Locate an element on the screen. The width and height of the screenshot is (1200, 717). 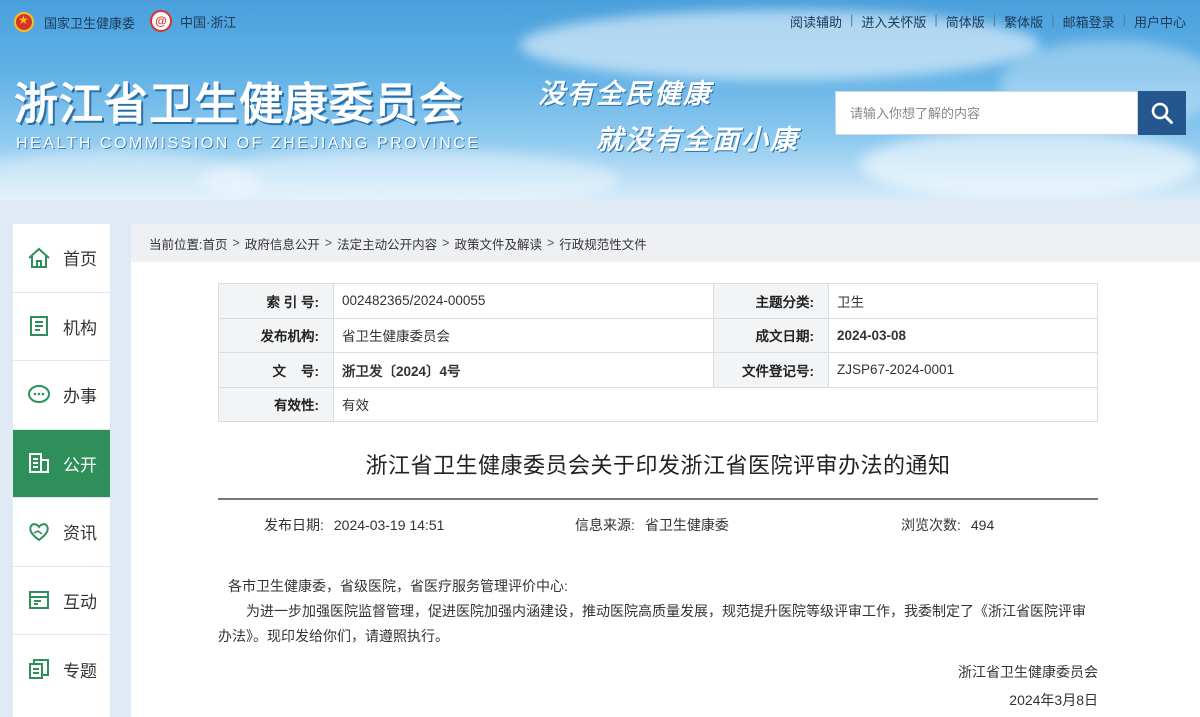
meta-key: 索 引 号: is located at coordinates (276, 301).